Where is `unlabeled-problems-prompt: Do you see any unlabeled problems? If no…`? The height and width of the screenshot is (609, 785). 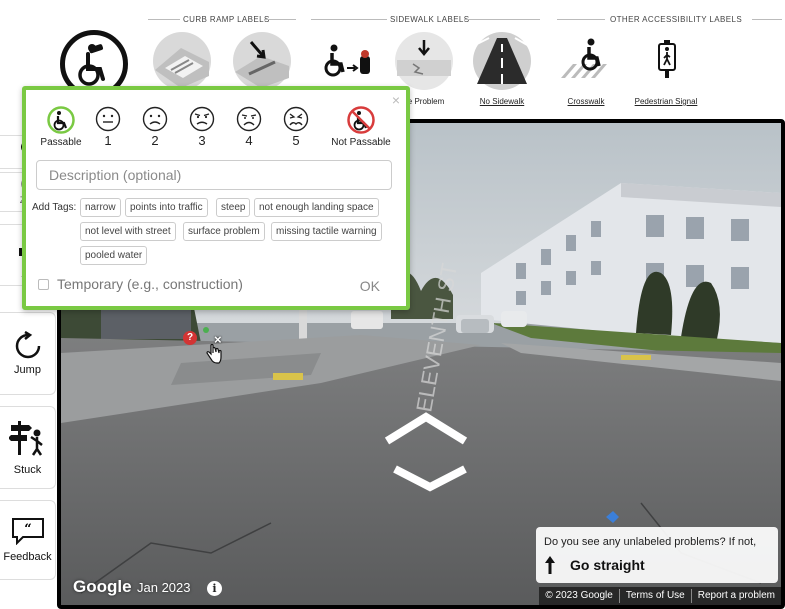
unlabeled-problems-prompt: Do you see any unlabeled problems? If no… is located at coordinates (657, 555).